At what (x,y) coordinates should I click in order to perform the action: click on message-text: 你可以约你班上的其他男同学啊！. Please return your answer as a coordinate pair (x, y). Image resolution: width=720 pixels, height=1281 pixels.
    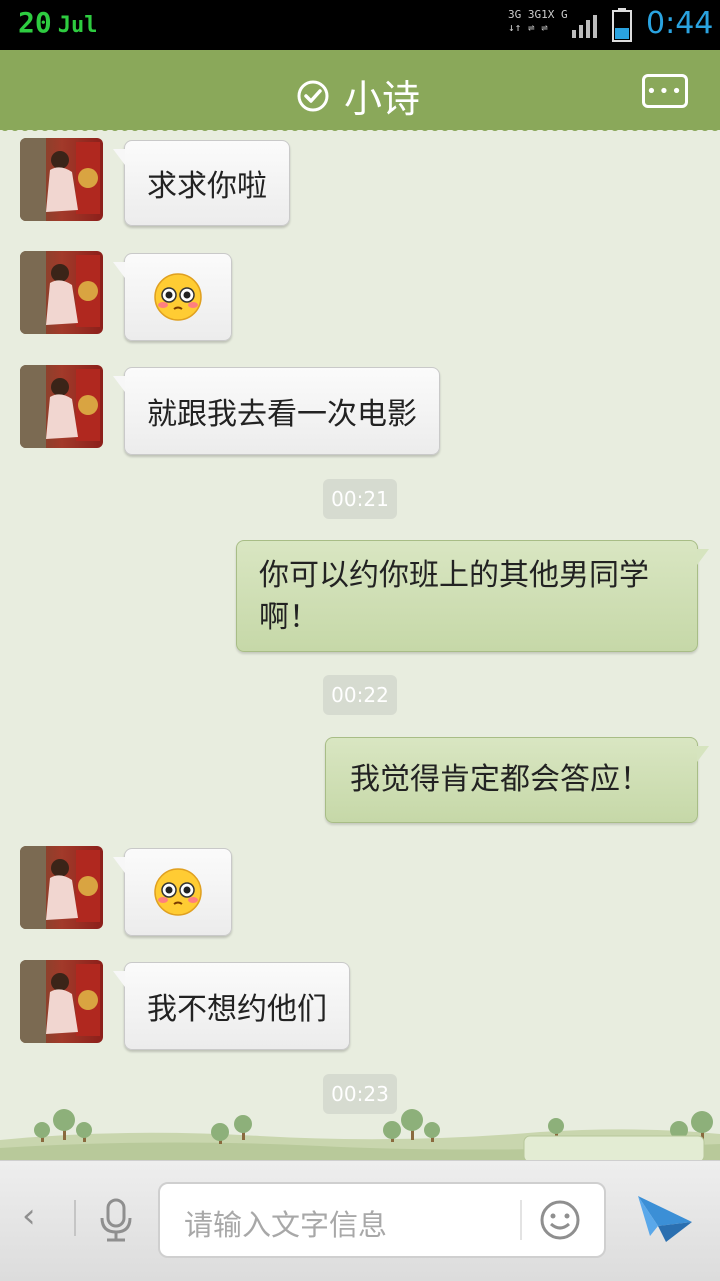
    Looking at the image, I should click on (454, 596).